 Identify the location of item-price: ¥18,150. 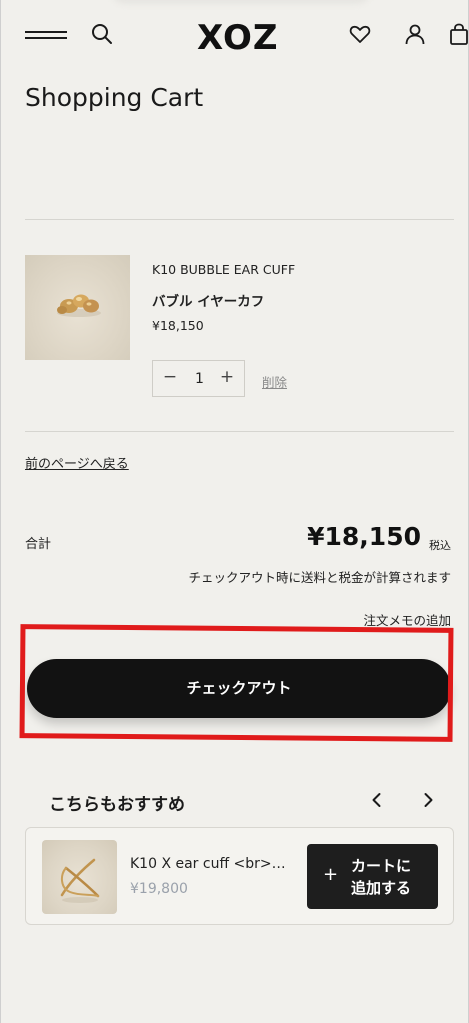
(178, 325).